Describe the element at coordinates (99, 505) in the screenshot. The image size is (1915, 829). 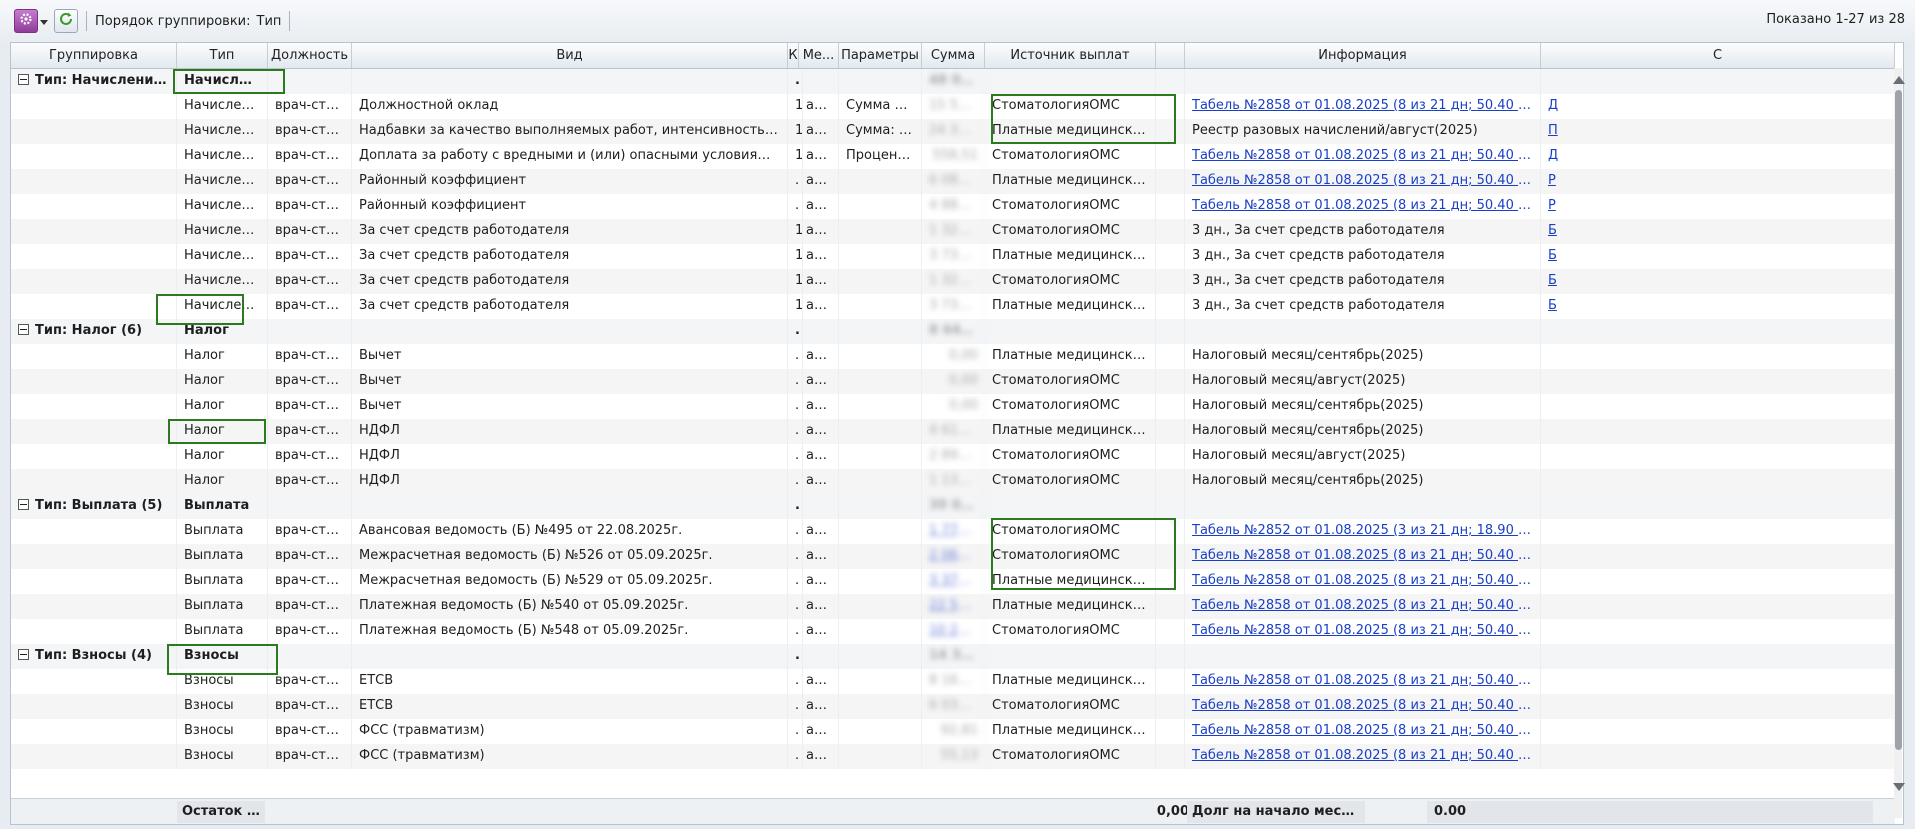
I see `group-title-text: Тип: Выплата (5)` at that location.